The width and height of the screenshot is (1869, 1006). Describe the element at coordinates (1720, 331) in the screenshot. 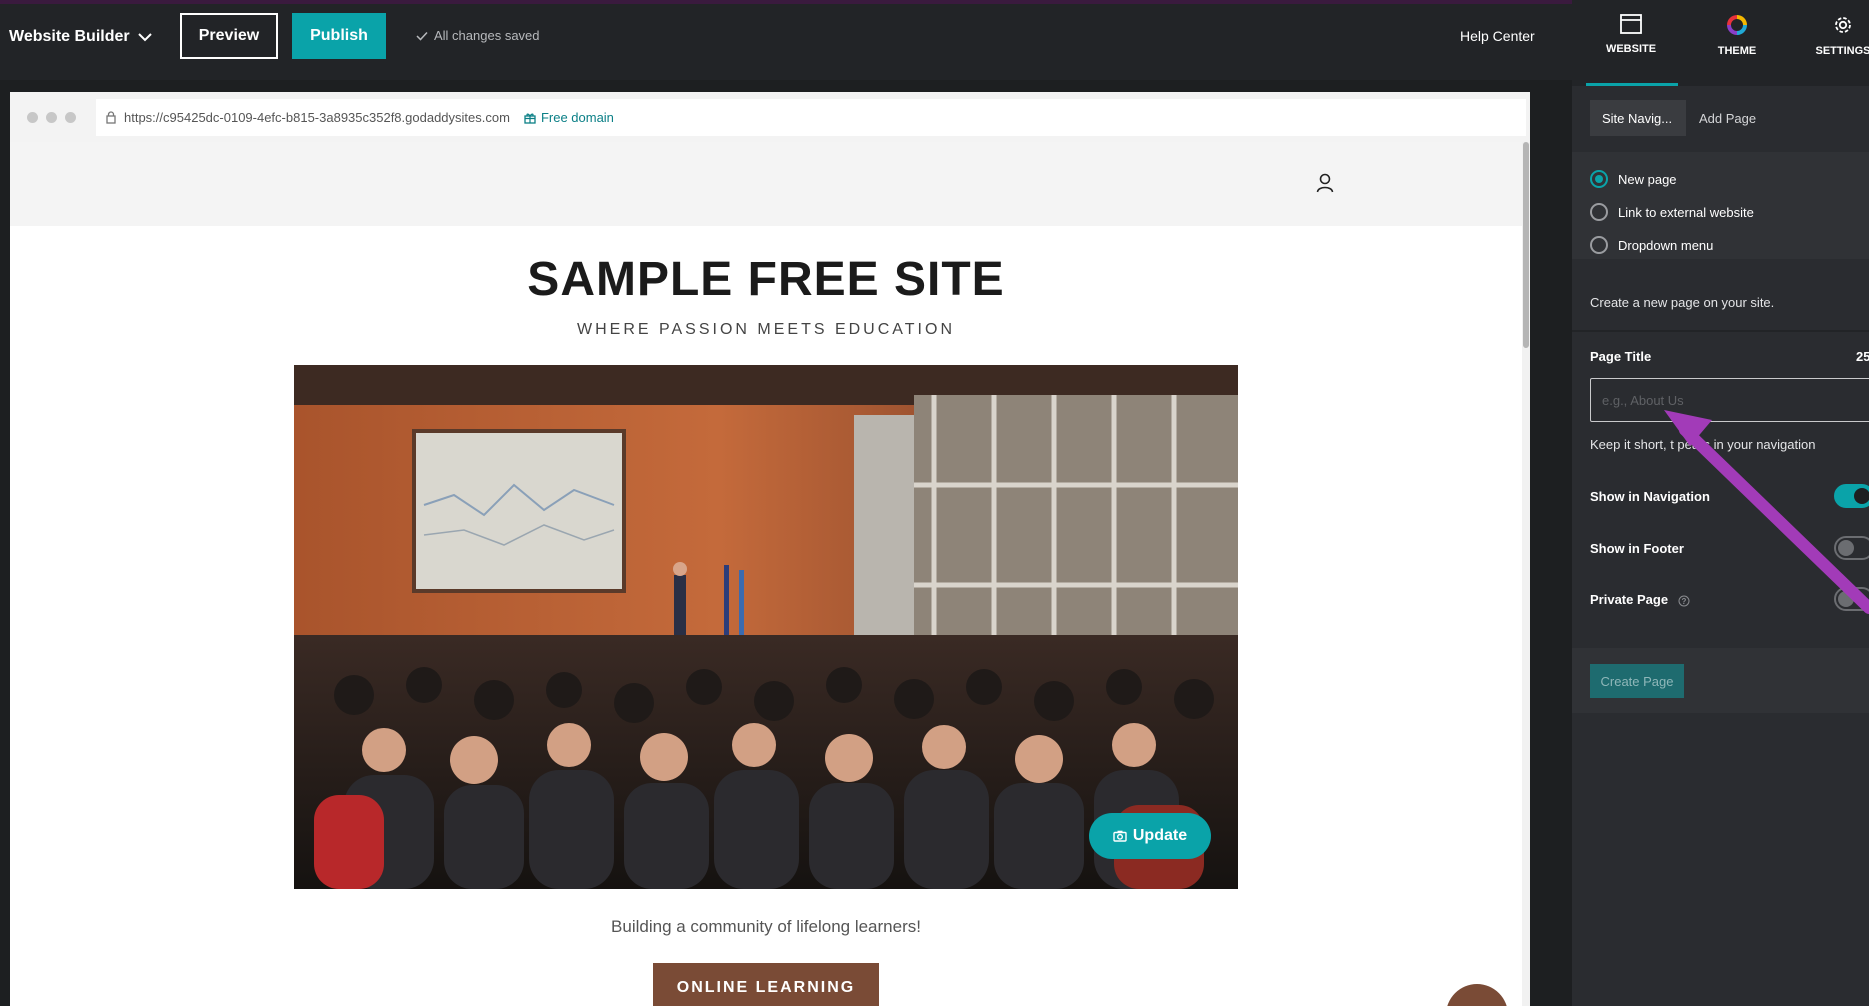

I see `divider` at that location.